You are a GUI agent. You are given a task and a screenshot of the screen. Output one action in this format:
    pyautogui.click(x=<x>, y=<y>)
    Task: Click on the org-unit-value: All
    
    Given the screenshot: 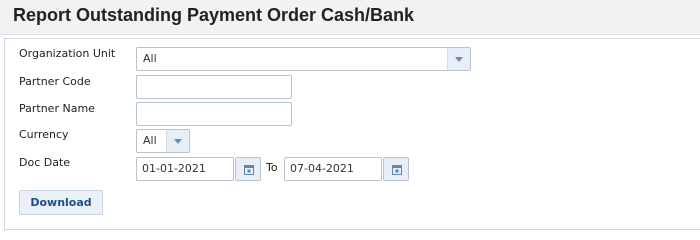 What is the action you would take?
    pyautogui.click(x=150, y=58)
    